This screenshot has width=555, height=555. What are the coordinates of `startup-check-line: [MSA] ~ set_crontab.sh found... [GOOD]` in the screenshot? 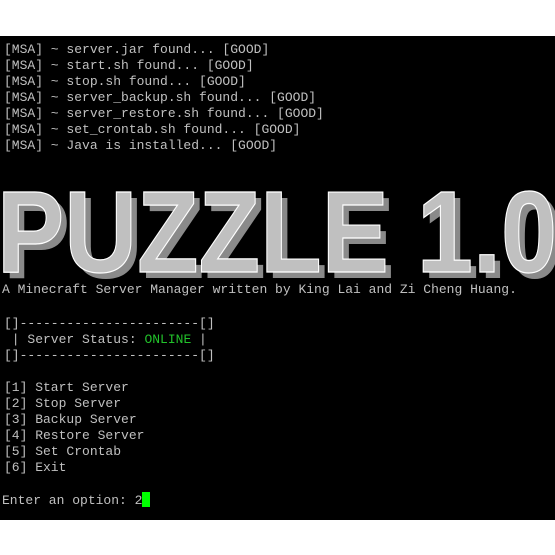 It's located at (152, 129).